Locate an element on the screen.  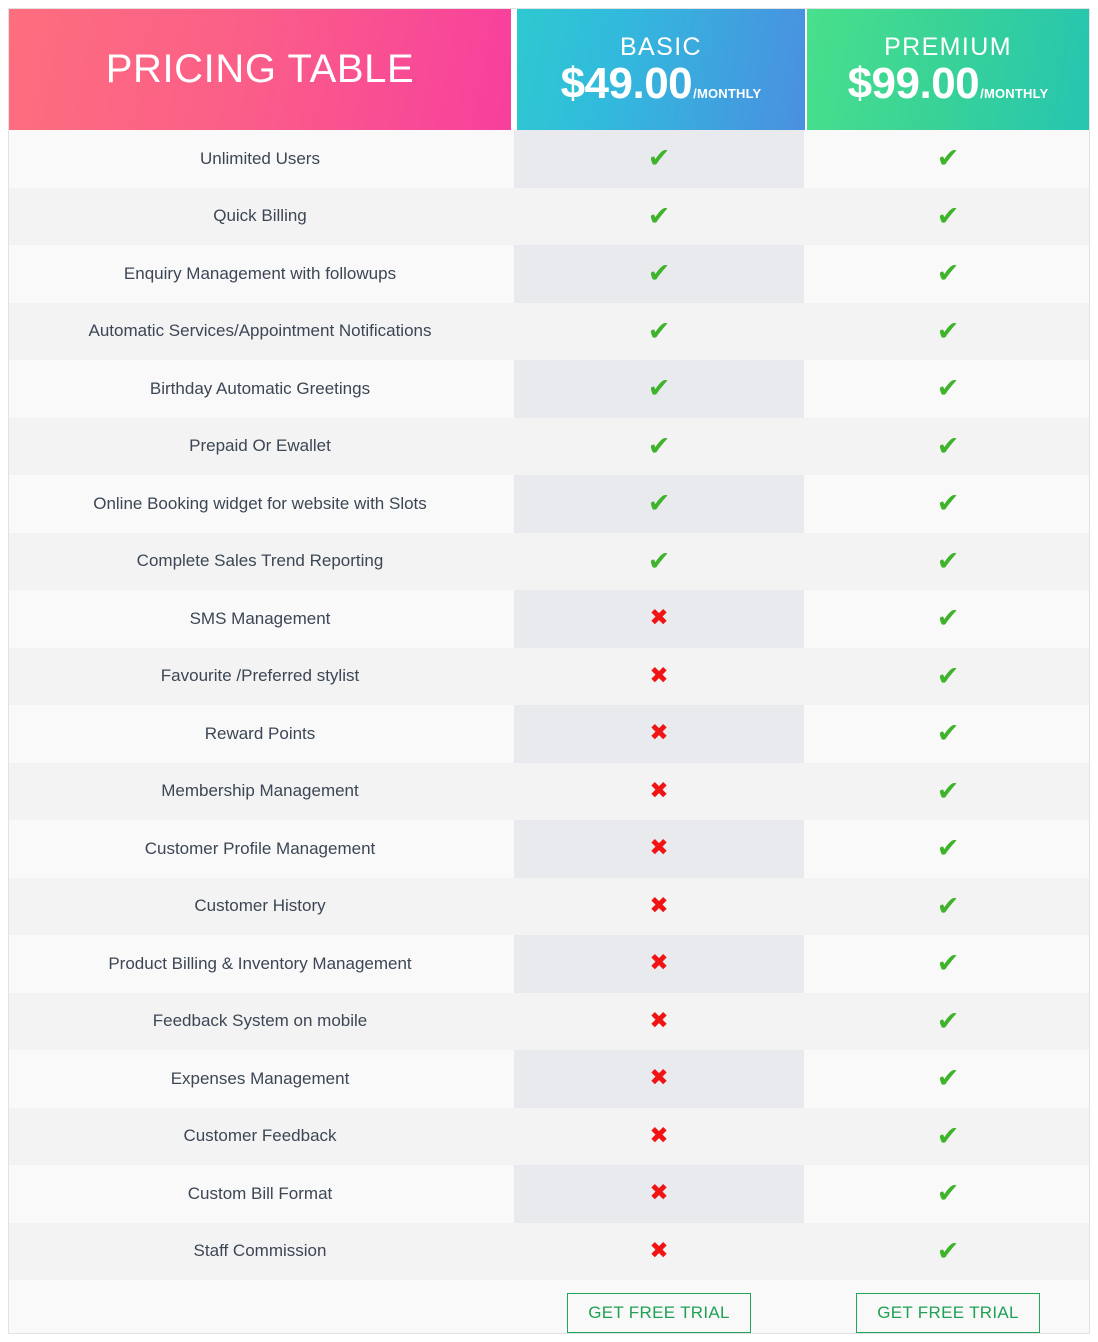
plan-name-premium: PREMIUM is located at coordinates (948, 46).